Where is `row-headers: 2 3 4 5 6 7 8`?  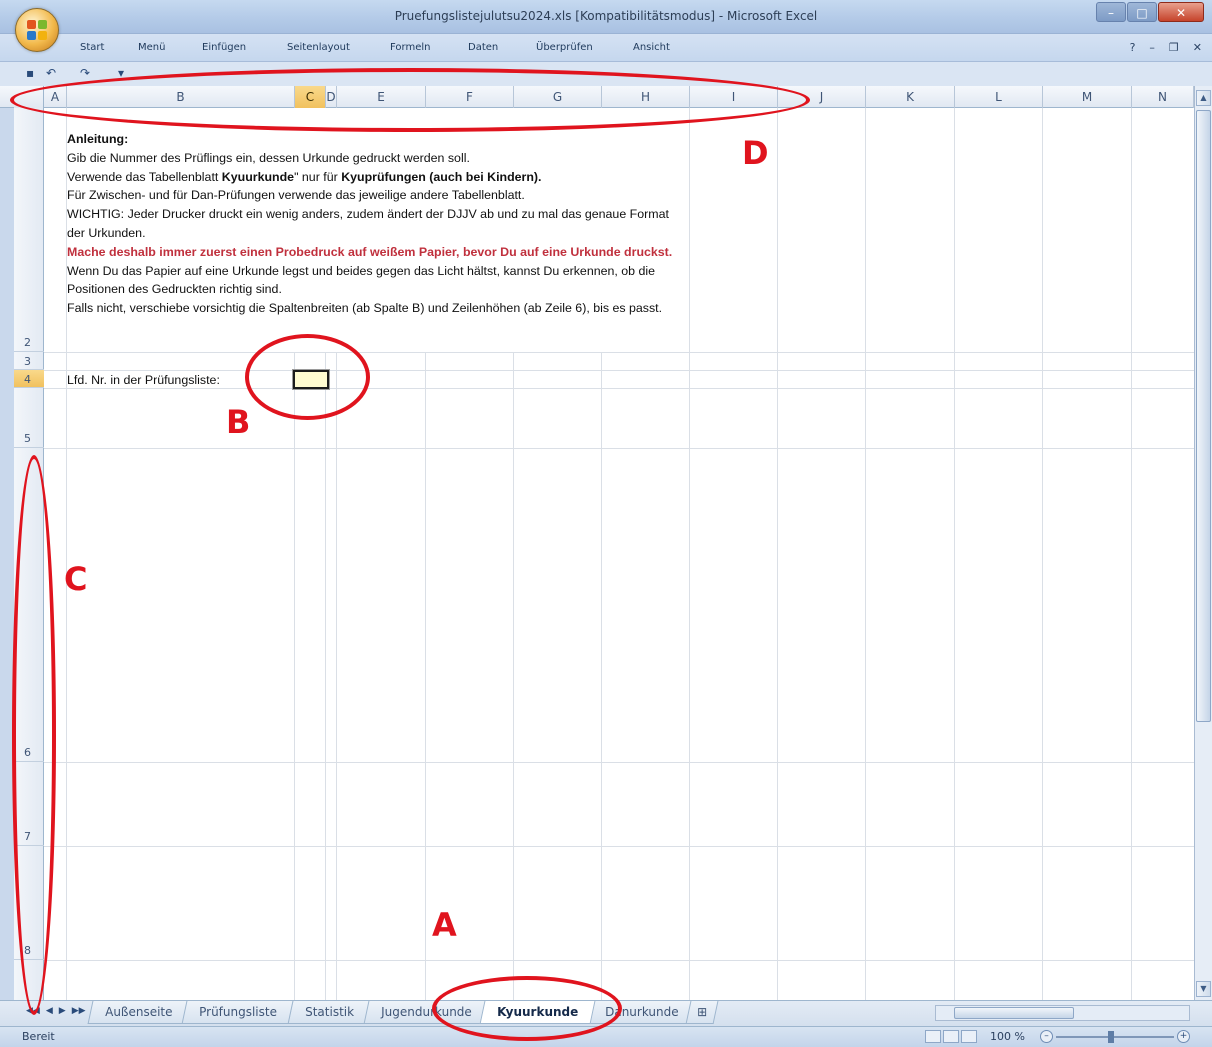 row-headers: 2 3 4 5 6 7 8 is located at coordinates (29, 554).